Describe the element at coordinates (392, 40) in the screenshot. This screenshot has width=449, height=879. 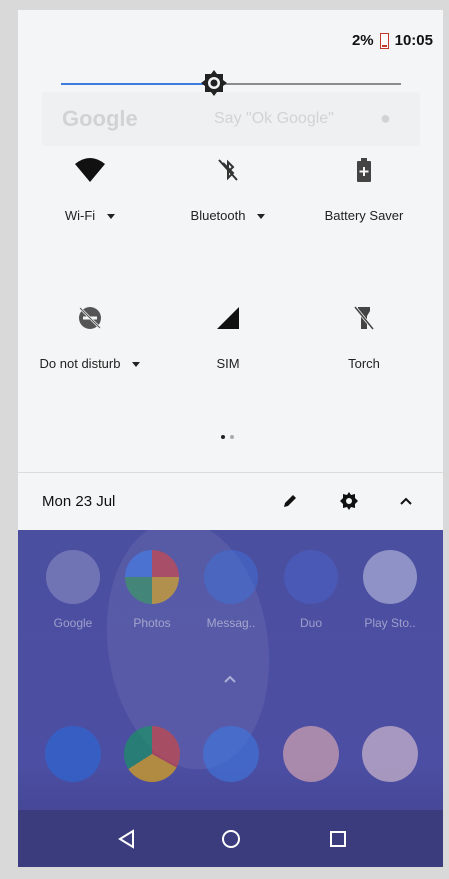
I see `status-bar: 2% 10:05` at that location.